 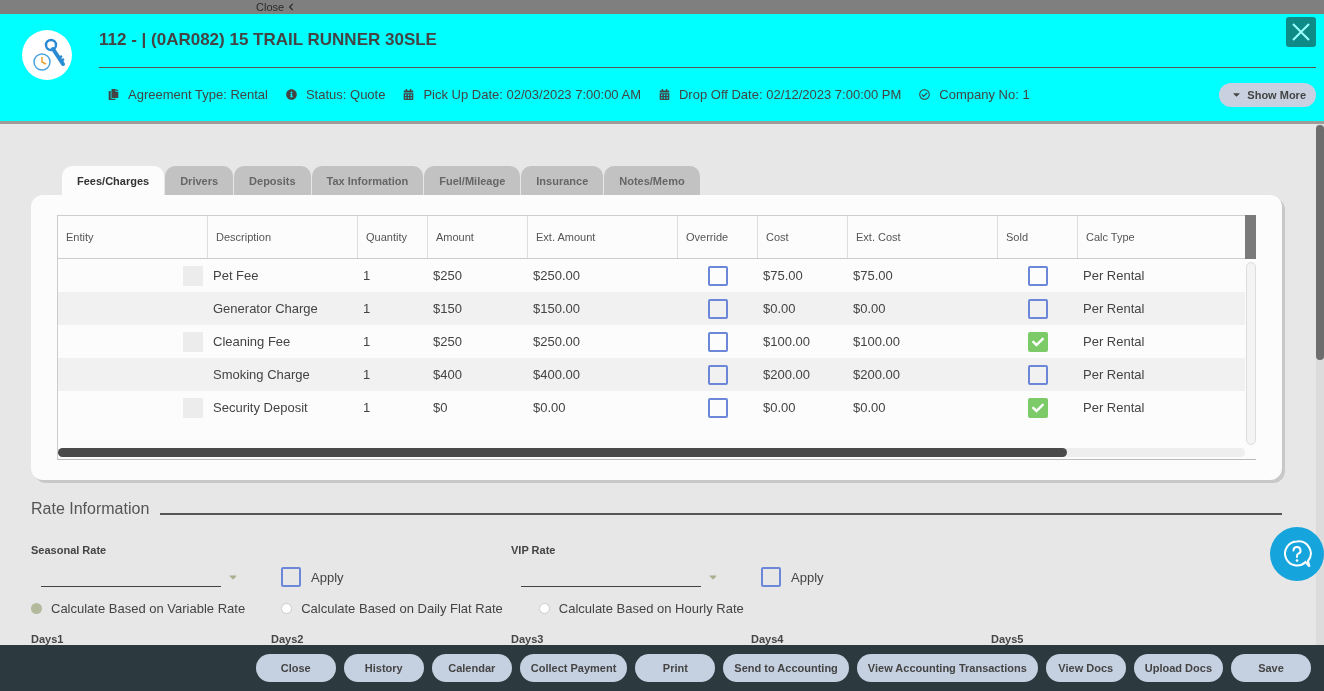 I want to click on column-header: Amount, so click(x=478, y=237).